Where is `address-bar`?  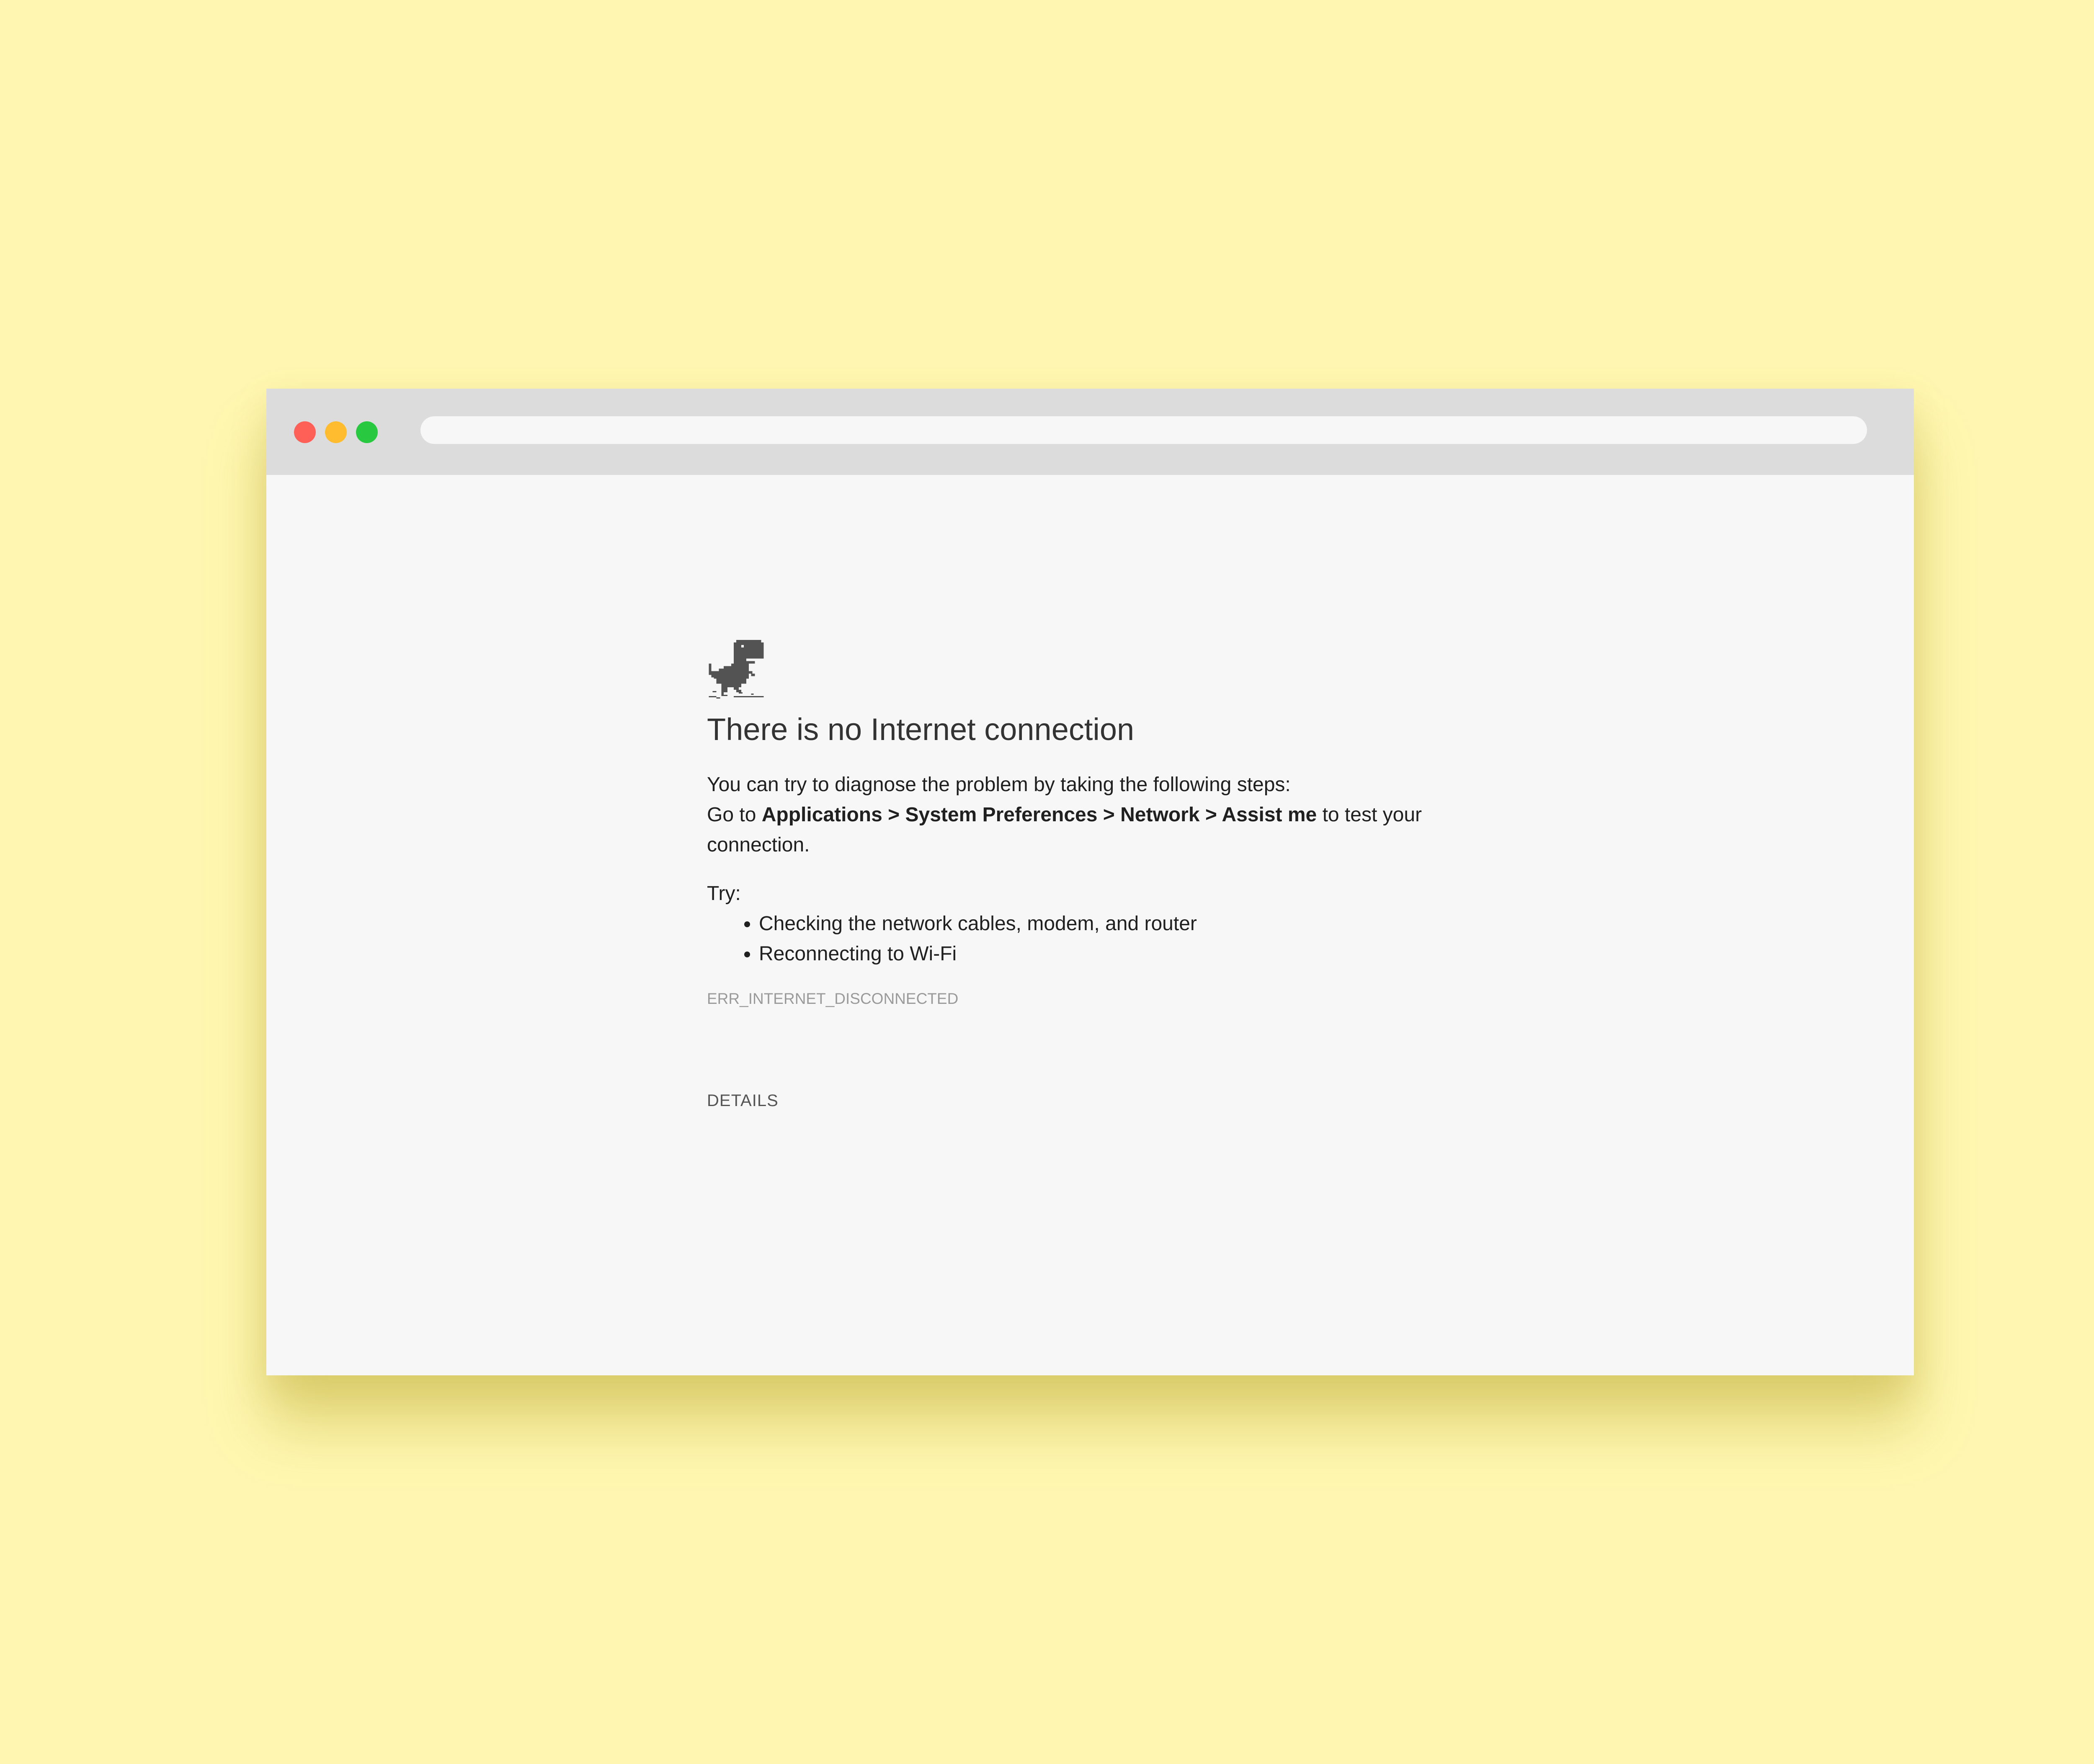 address-bar is located at coordinates (1143, 430).